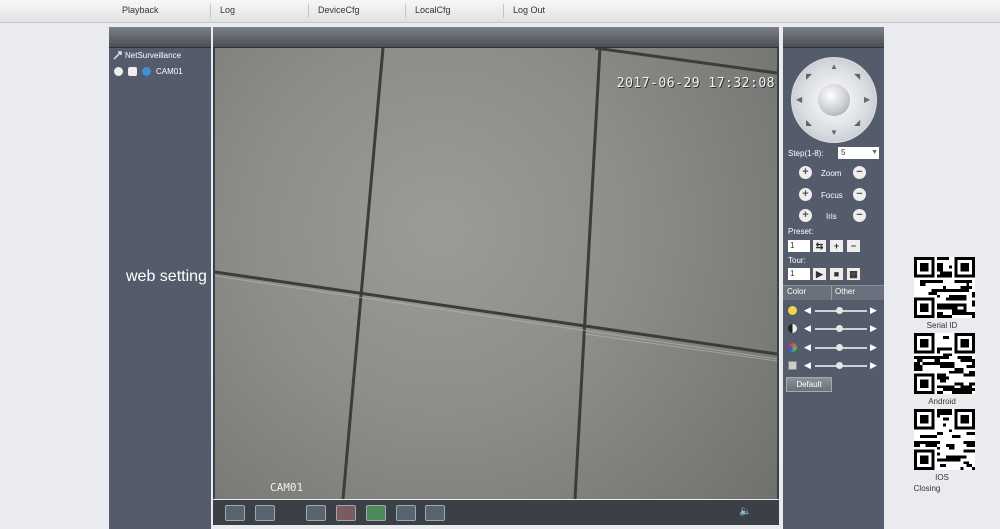 The image size is (1000, 529). What do you see at coordinates (287, 487) in the screenshot?
I see `video-camera-label: CAM01` at bounding box center [287, 487].